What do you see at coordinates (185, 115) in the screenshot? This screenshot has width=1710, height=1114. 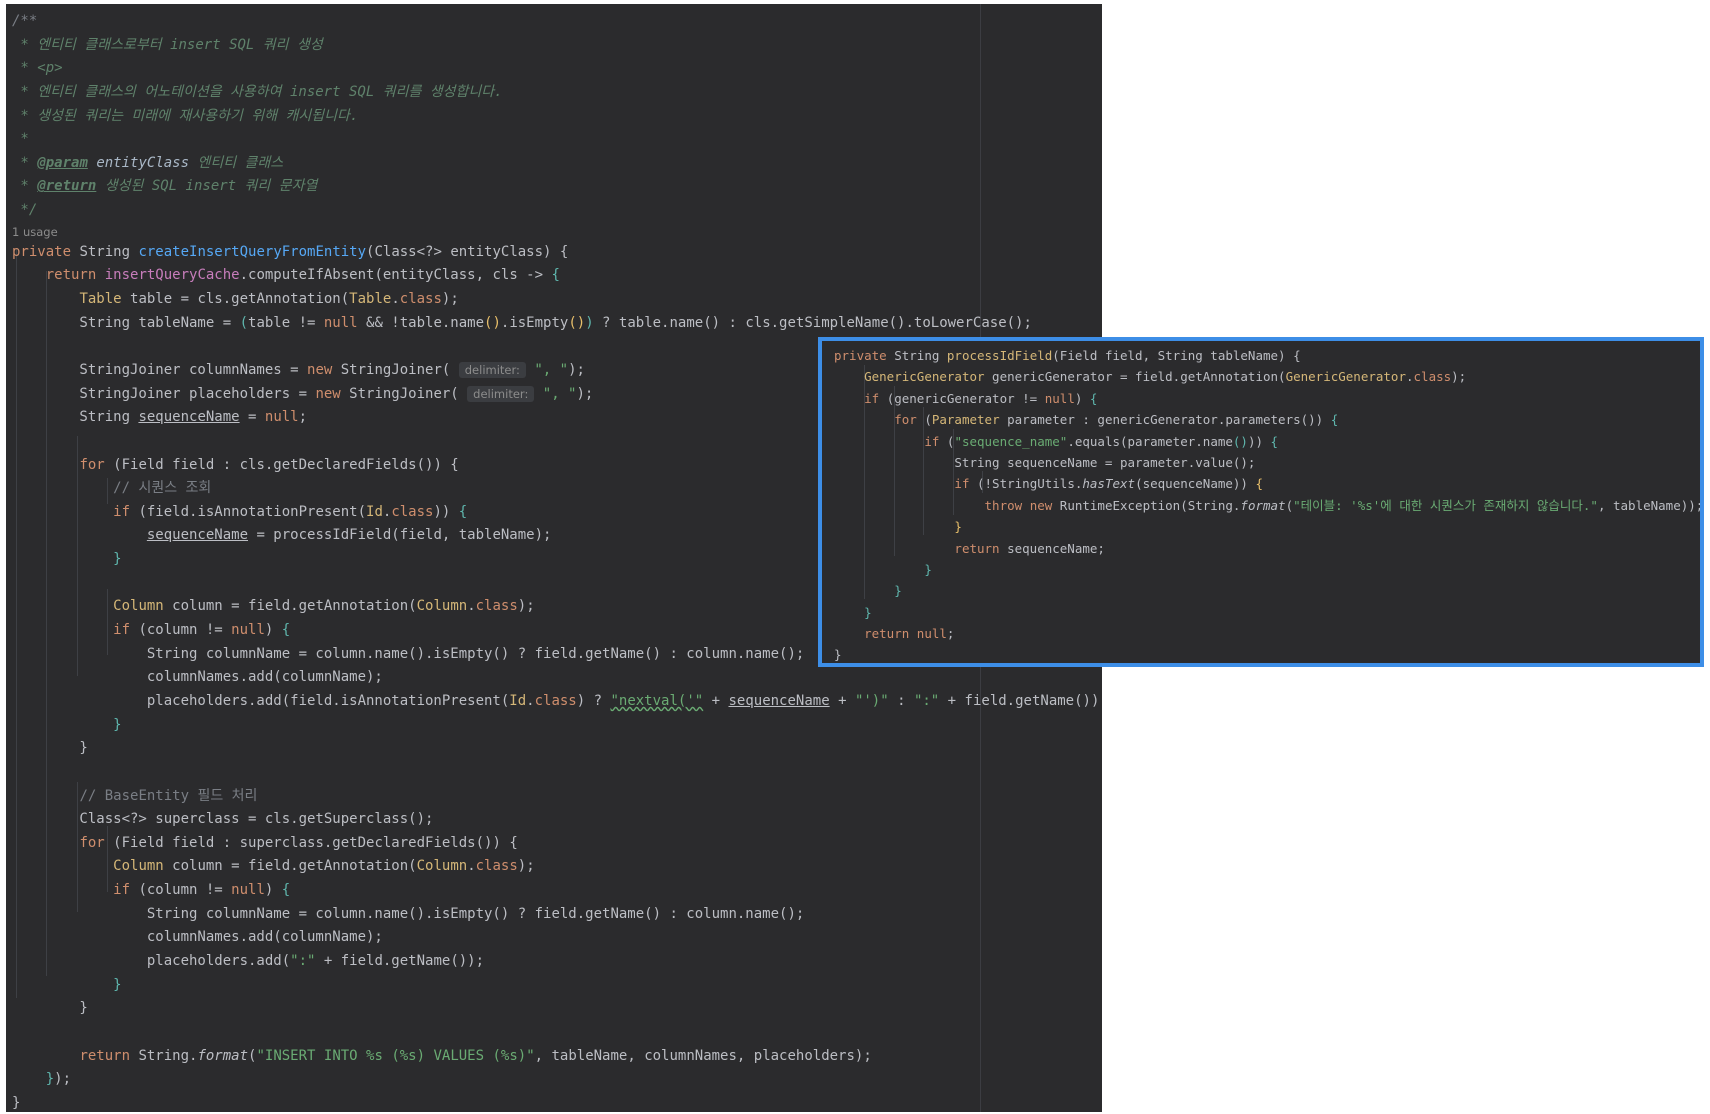 I see `code-line: * 생성된 쿼리는 미래에 재사용하기 위해 캐시됩니다.` at bounding box center [185, 115].